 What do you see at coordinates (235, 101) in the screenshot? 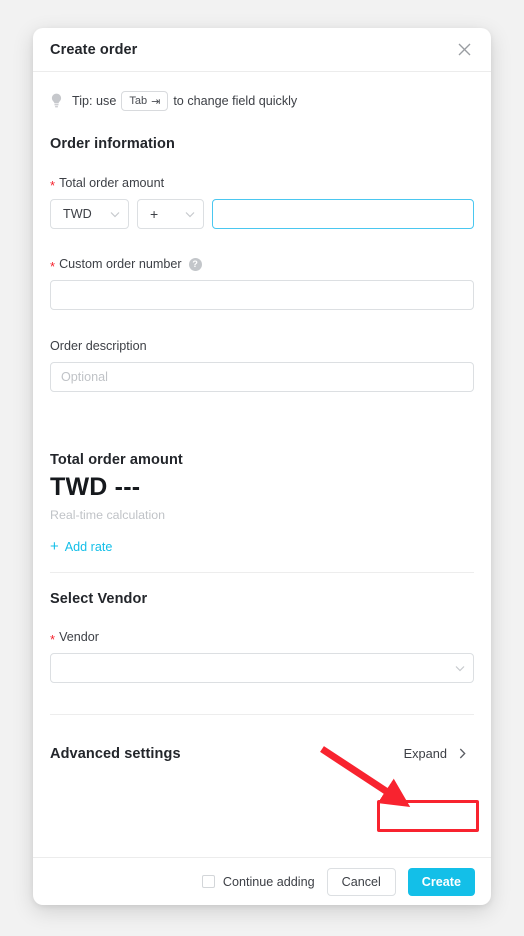
I see `tip-text-after: to change field quickly` at bounding box center [235, 101].